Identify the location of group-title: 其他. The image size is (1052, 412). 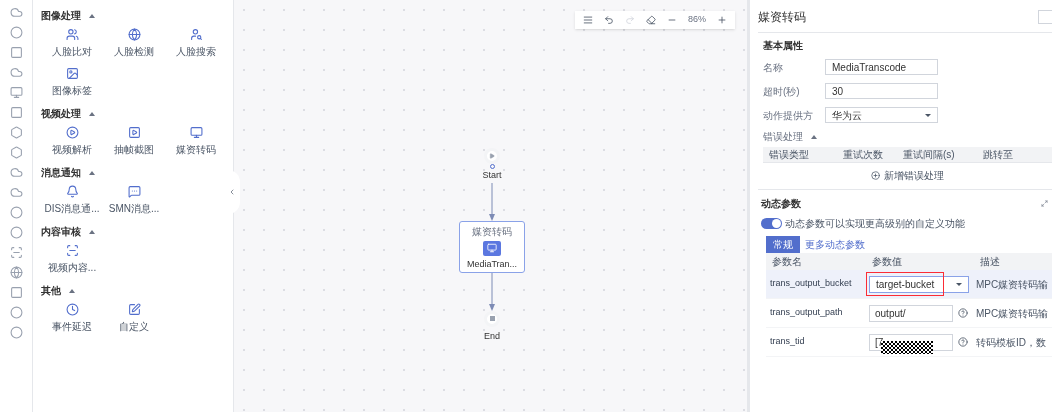
(51, 291).